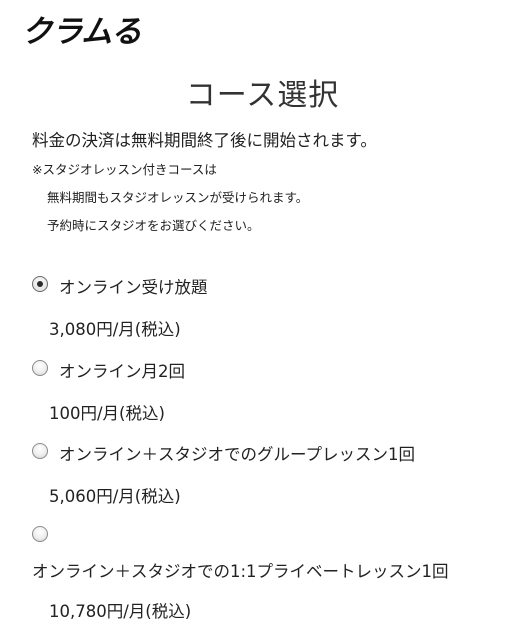 The height and width of the screenshot is (640, 525). I want to click on studio-note-line-2: 無料期間もスタジオレッスンが受けられます。, so click(178, 197).